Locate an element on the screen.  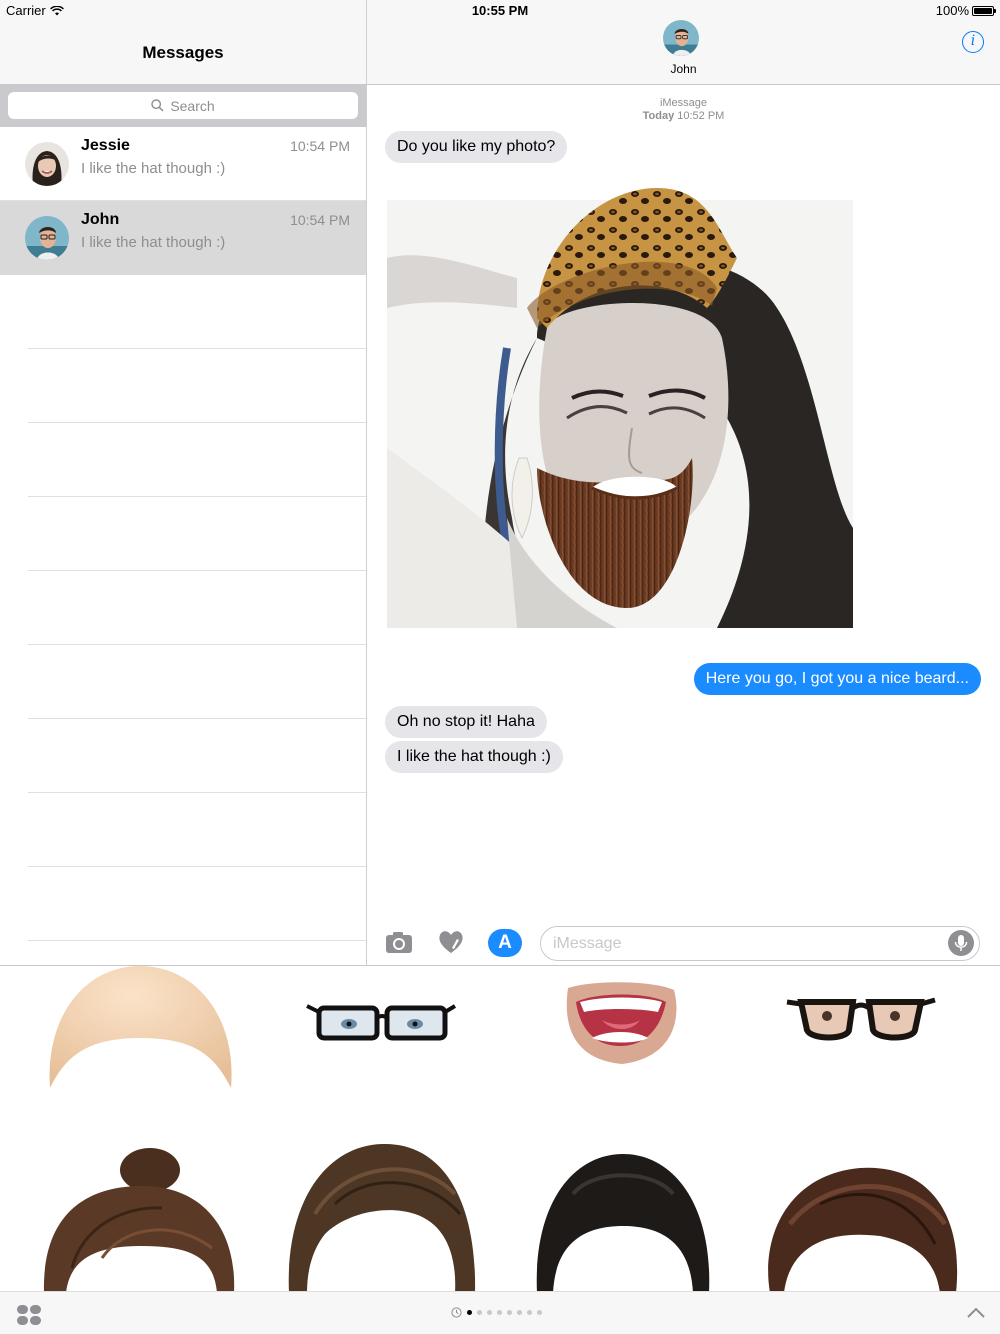
camera-icon is located at coordinates (399, 942).